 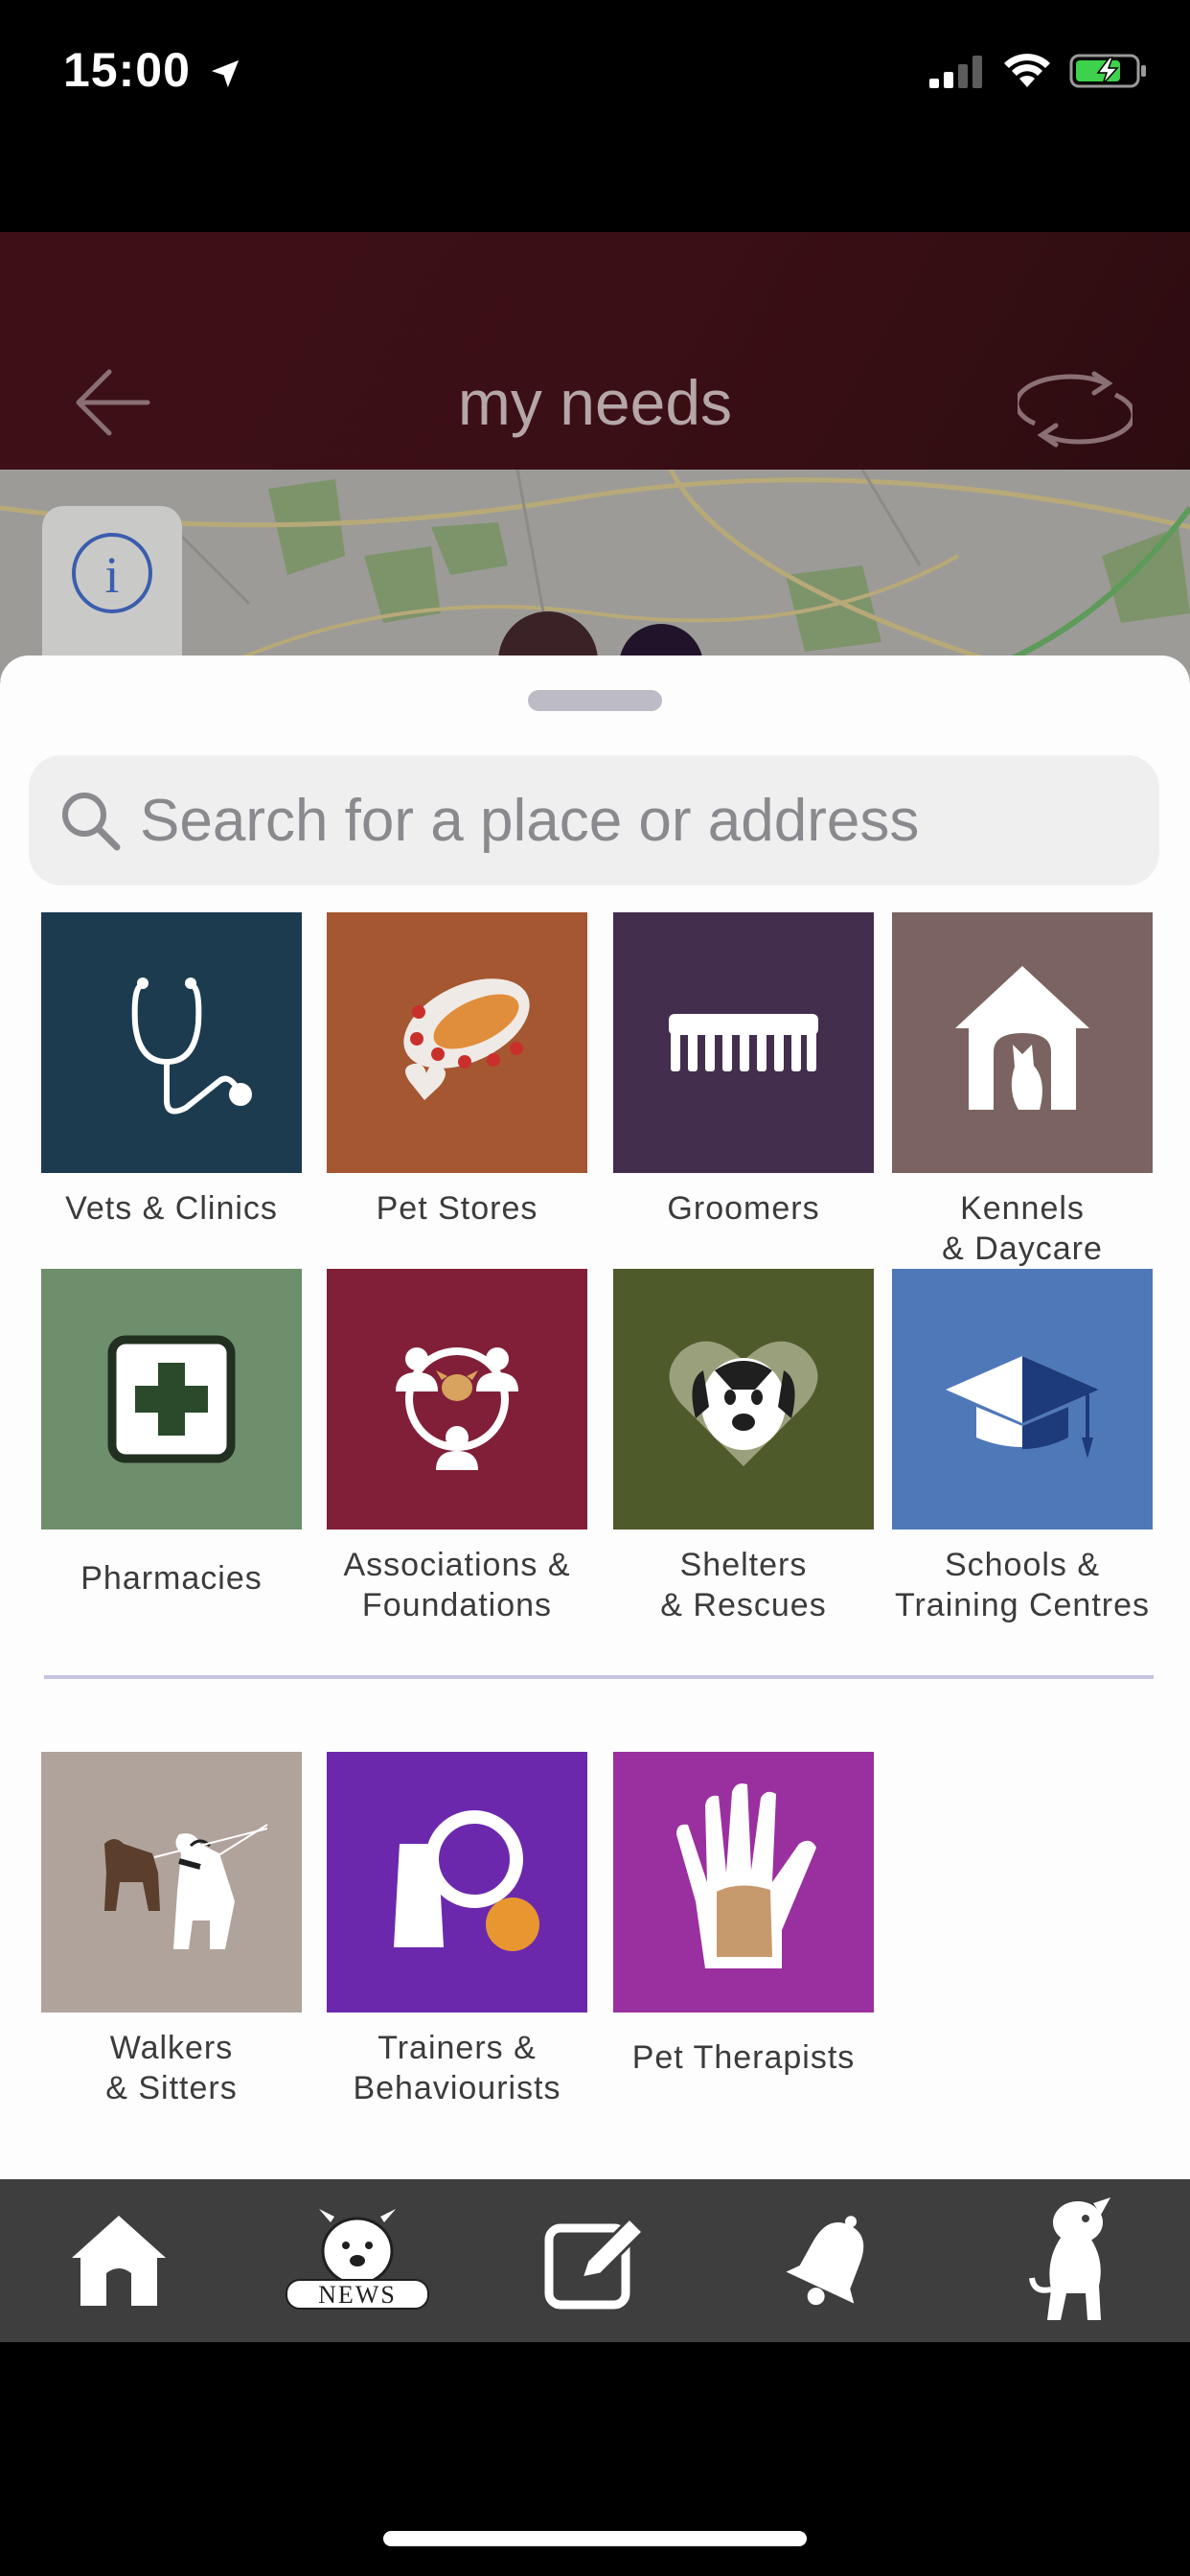 I want to click on status-bar: 15:00, so click(x=595, y=72).